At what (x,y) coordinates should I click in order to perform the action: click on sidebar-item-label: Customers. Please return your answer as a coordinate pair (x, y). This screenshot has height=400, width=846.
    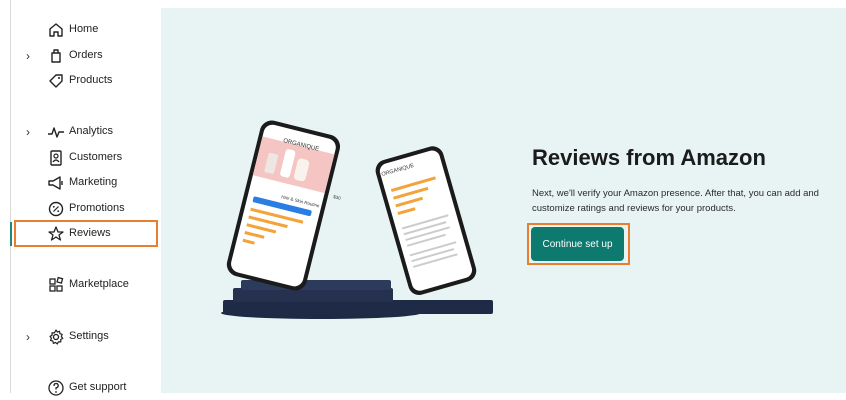
    Looking at the image, I should click on (96, 157).